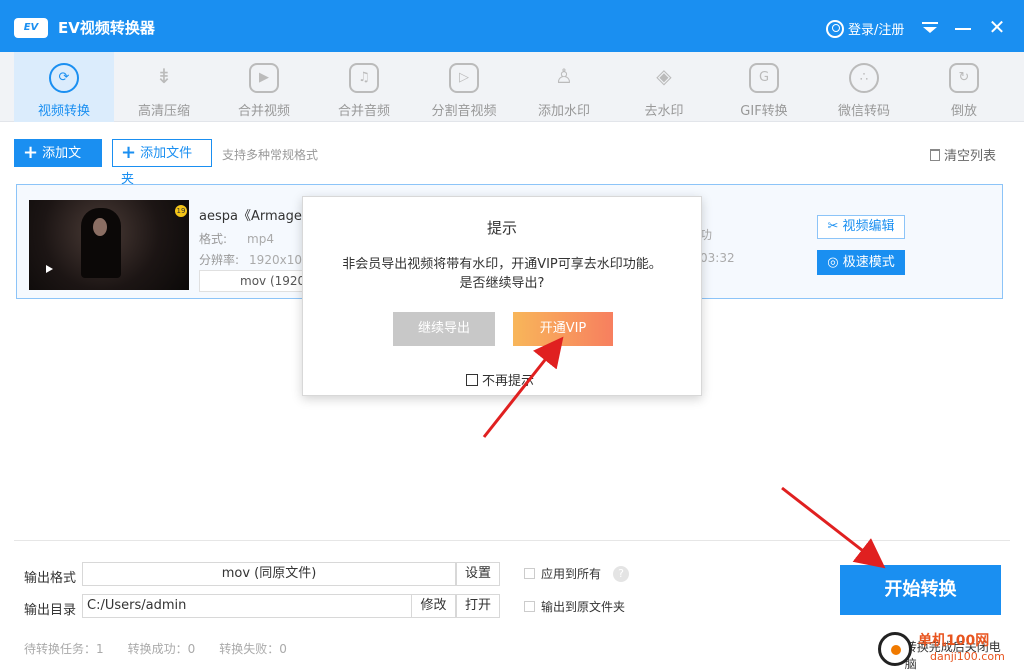 Image resolution: width=1024 pixels, height=670 pixels. I want to click on output-dir-label: 输出目录, so click(50, 610).